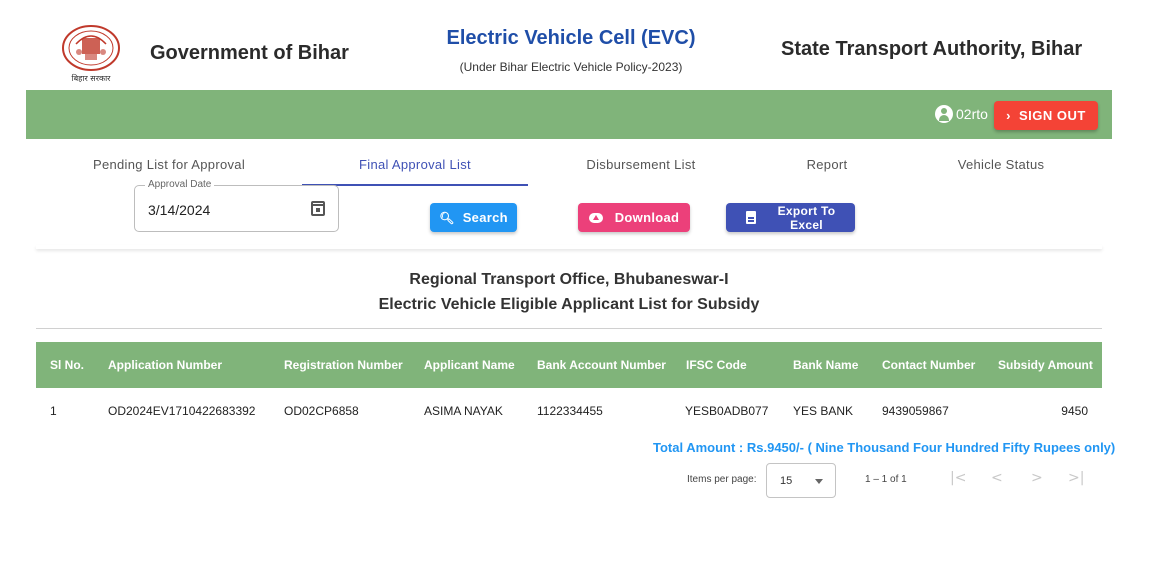 This screenshot has height=584, width=1151. What do you see at coordinates (944, 114) in the screenshot?
I see `account-circle-icon` at bounding box center [944, 114].